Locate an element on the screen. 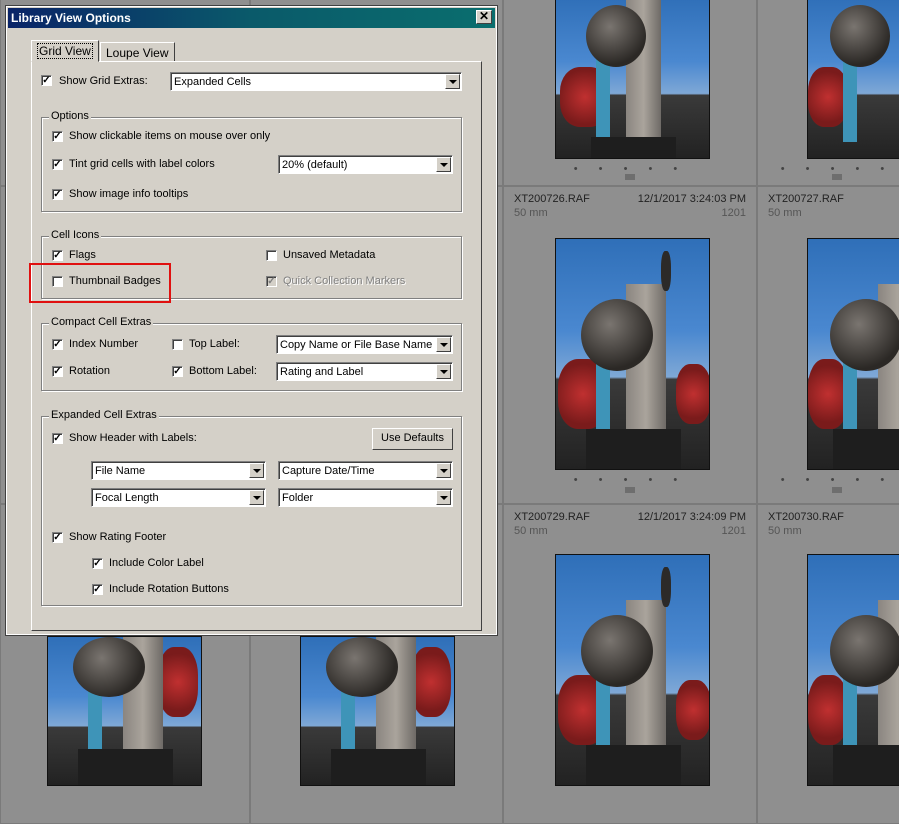 Image resolution: width=899 pixels, height=824 pixels. header-label-2-select: Capture Date/Time is located at coordinates (365, 470).